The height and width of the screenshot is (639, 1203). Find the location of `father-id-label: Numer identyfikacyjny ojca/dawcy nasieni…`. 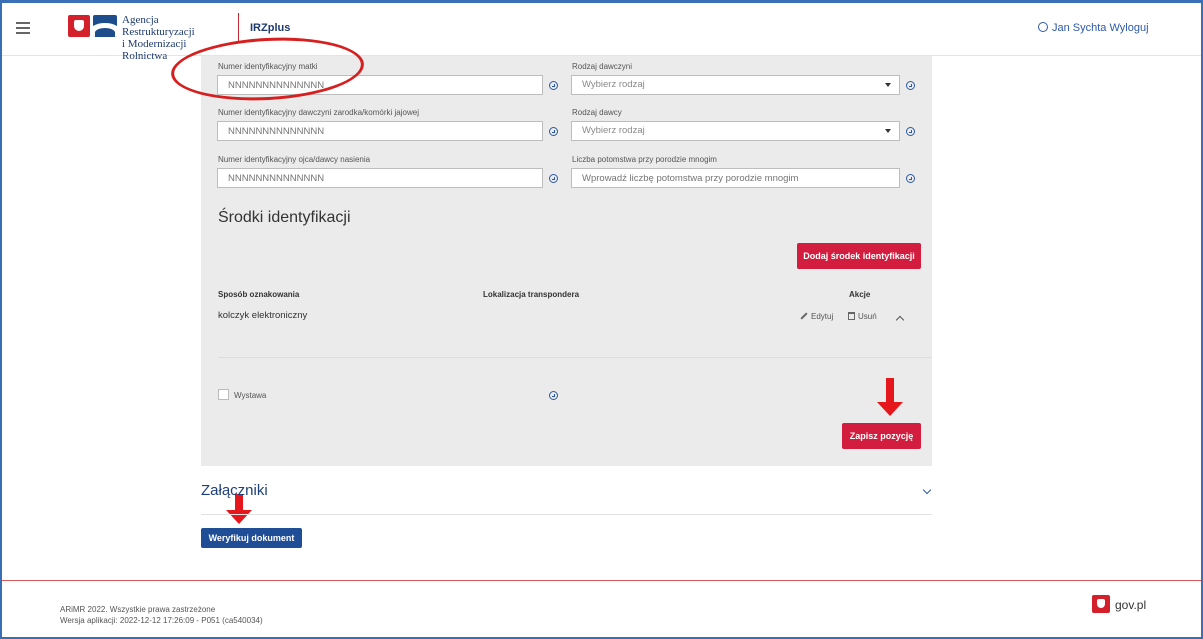

father-id-label: Numer identyfikacyjny ojca/dawcy nasieni… is located at coordinates (294, 159).